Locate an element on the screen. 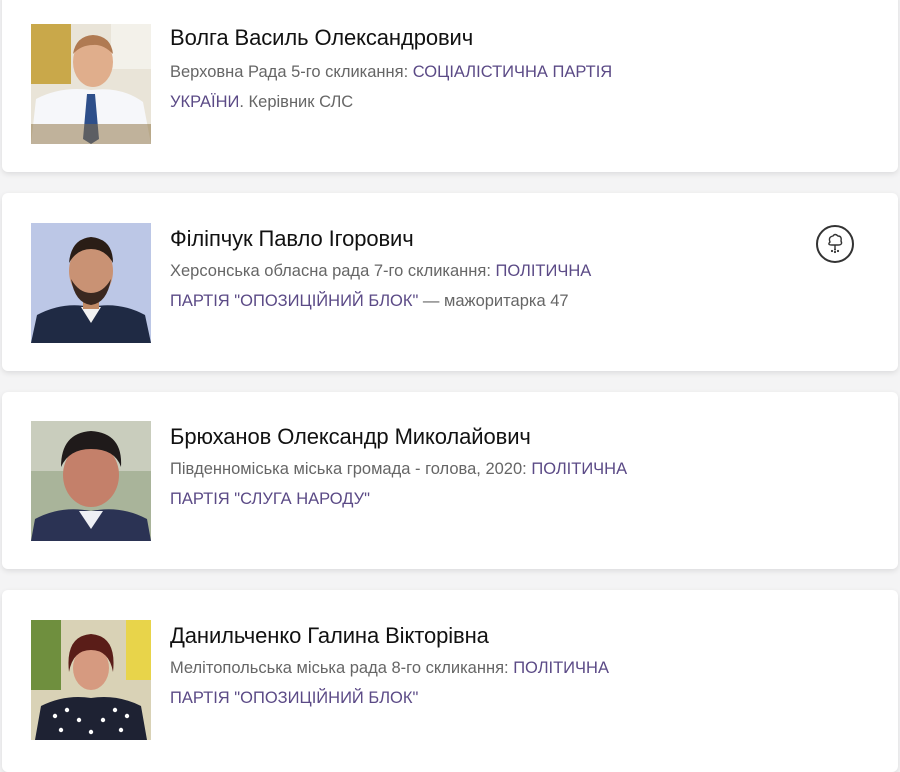 This screenshot has height=772, width=900. person-name: Філіпчук Павло Ігорович is located at coordinates (292, 239).